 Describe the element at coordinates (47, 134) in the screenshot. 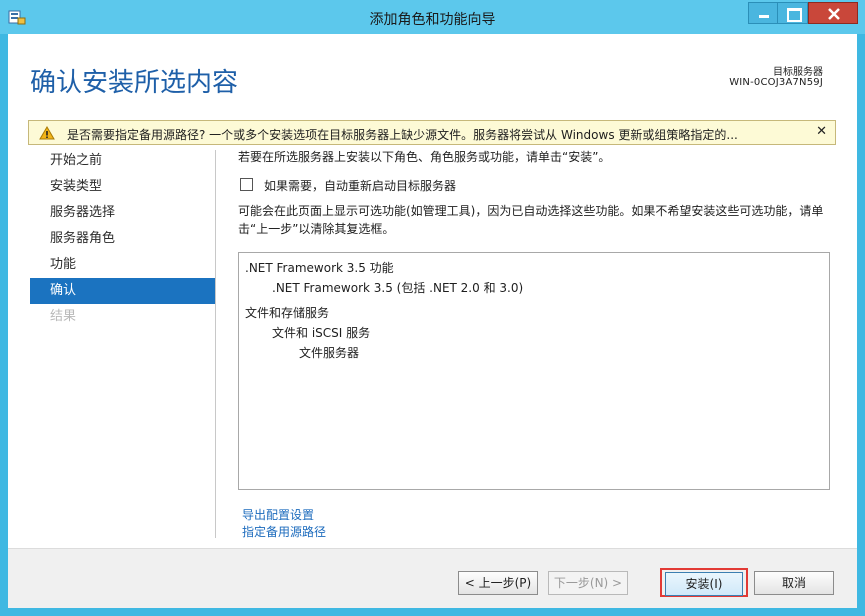

I see `warning-icon` at that location.